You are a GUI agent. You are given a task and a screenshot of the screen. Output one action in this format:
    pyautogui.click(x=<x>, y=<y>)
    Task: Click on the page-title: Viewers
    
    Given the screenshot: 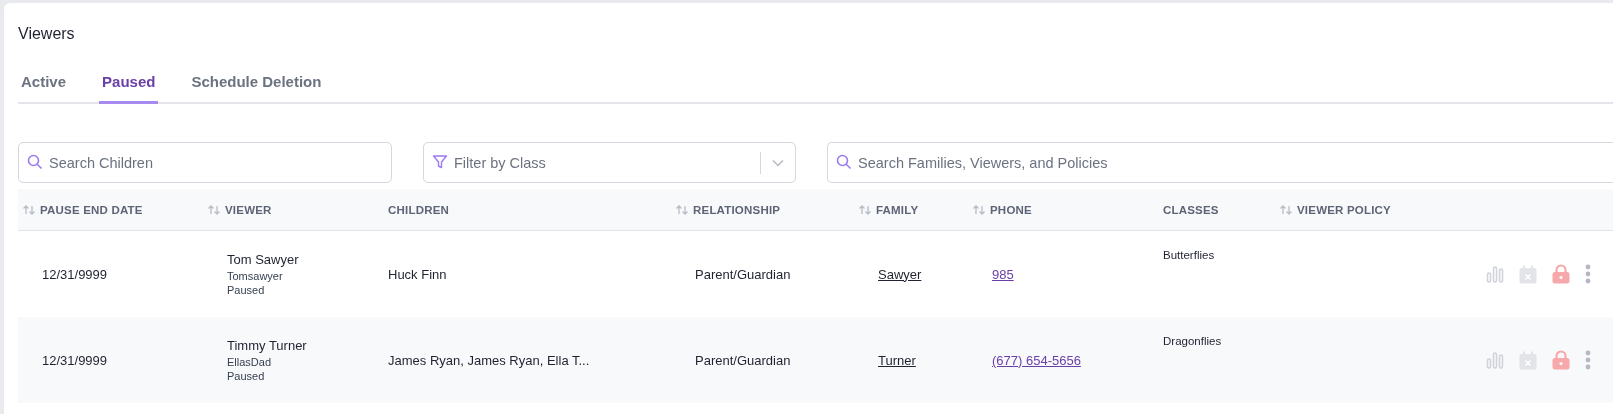 What is the action you would take?
    pyautogui.click(x=46, y=34)
    